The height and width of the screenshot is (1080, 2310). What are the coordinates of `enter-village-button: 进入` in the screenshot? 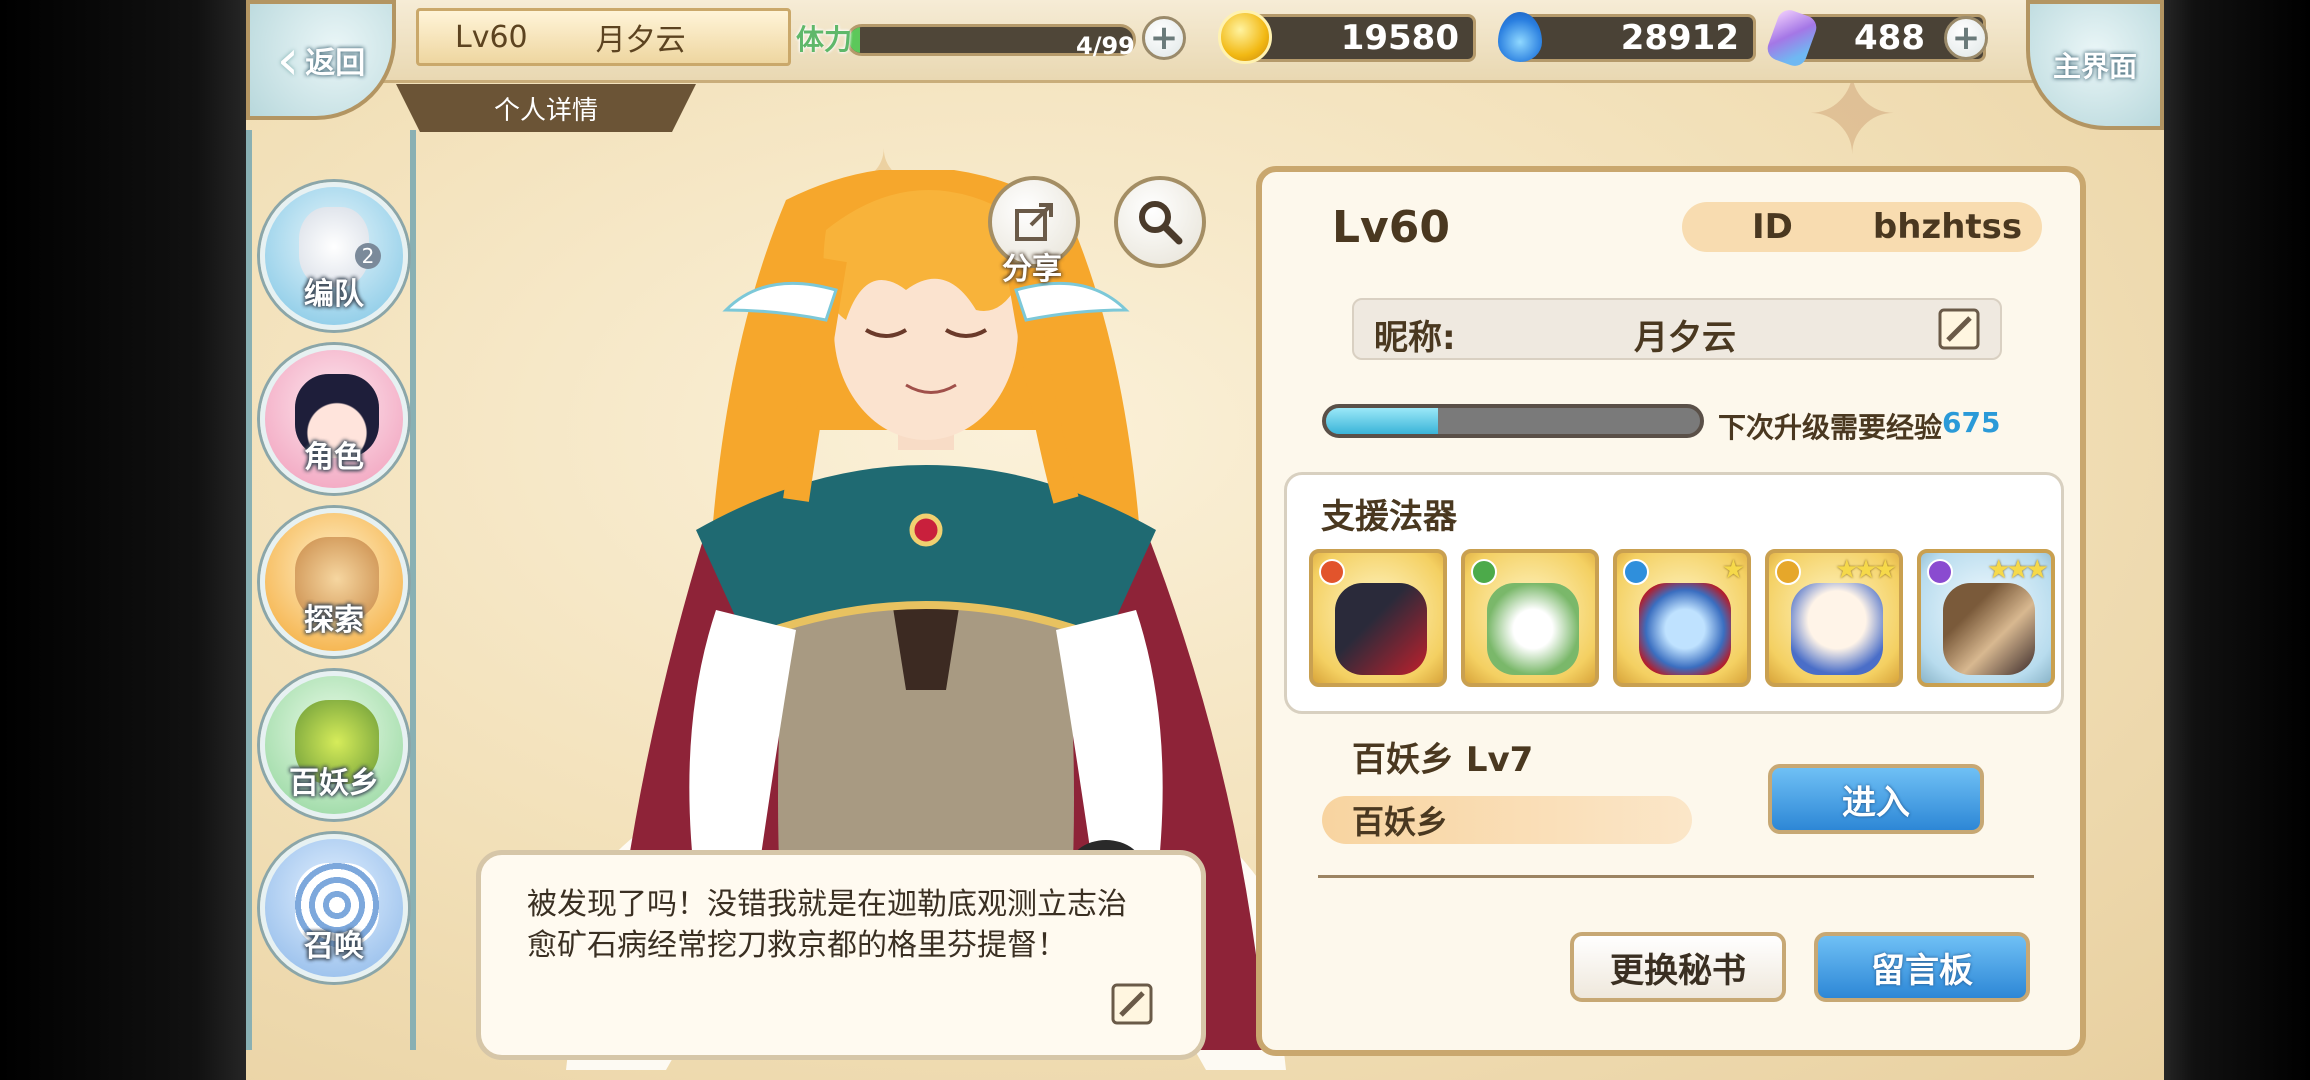 It's located at (1876, 799).